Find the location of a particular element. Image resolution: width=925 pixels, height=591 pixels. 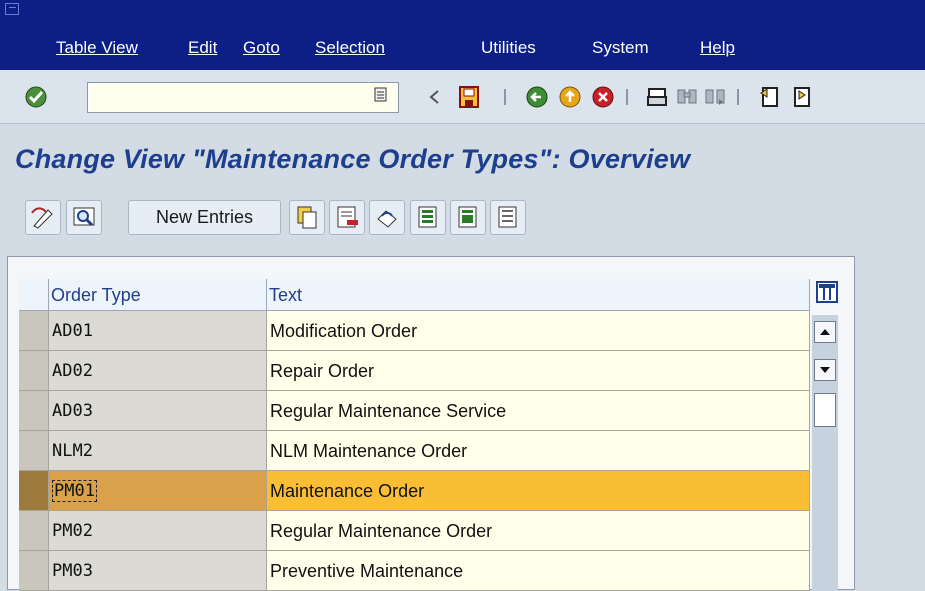

order-type-cell: AD03 is located at coordinates (158, 411).